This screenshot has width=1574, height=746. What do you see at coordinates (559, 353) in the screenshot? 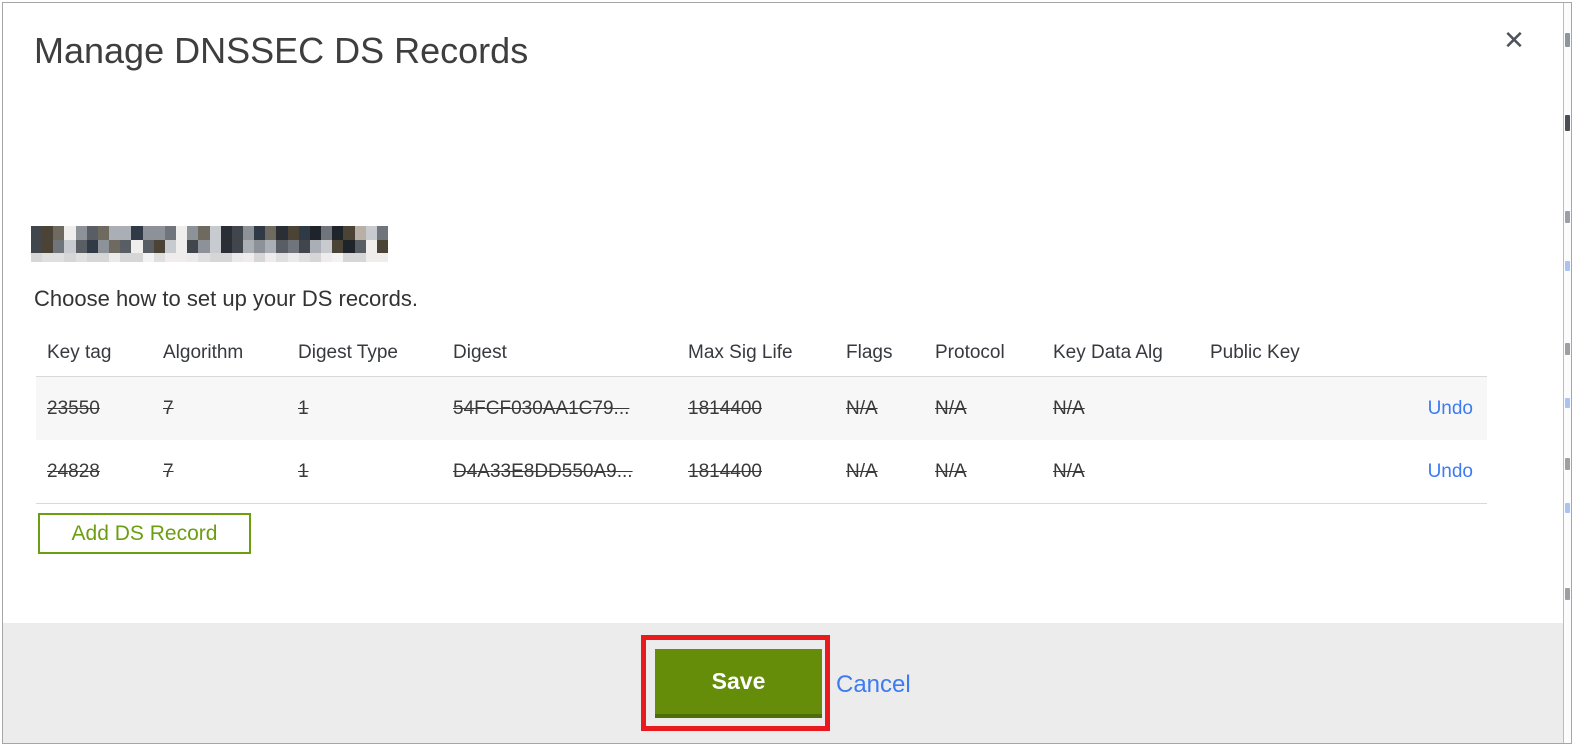
I see `column-header-digest: Digest` at bounding box center [559, 353].